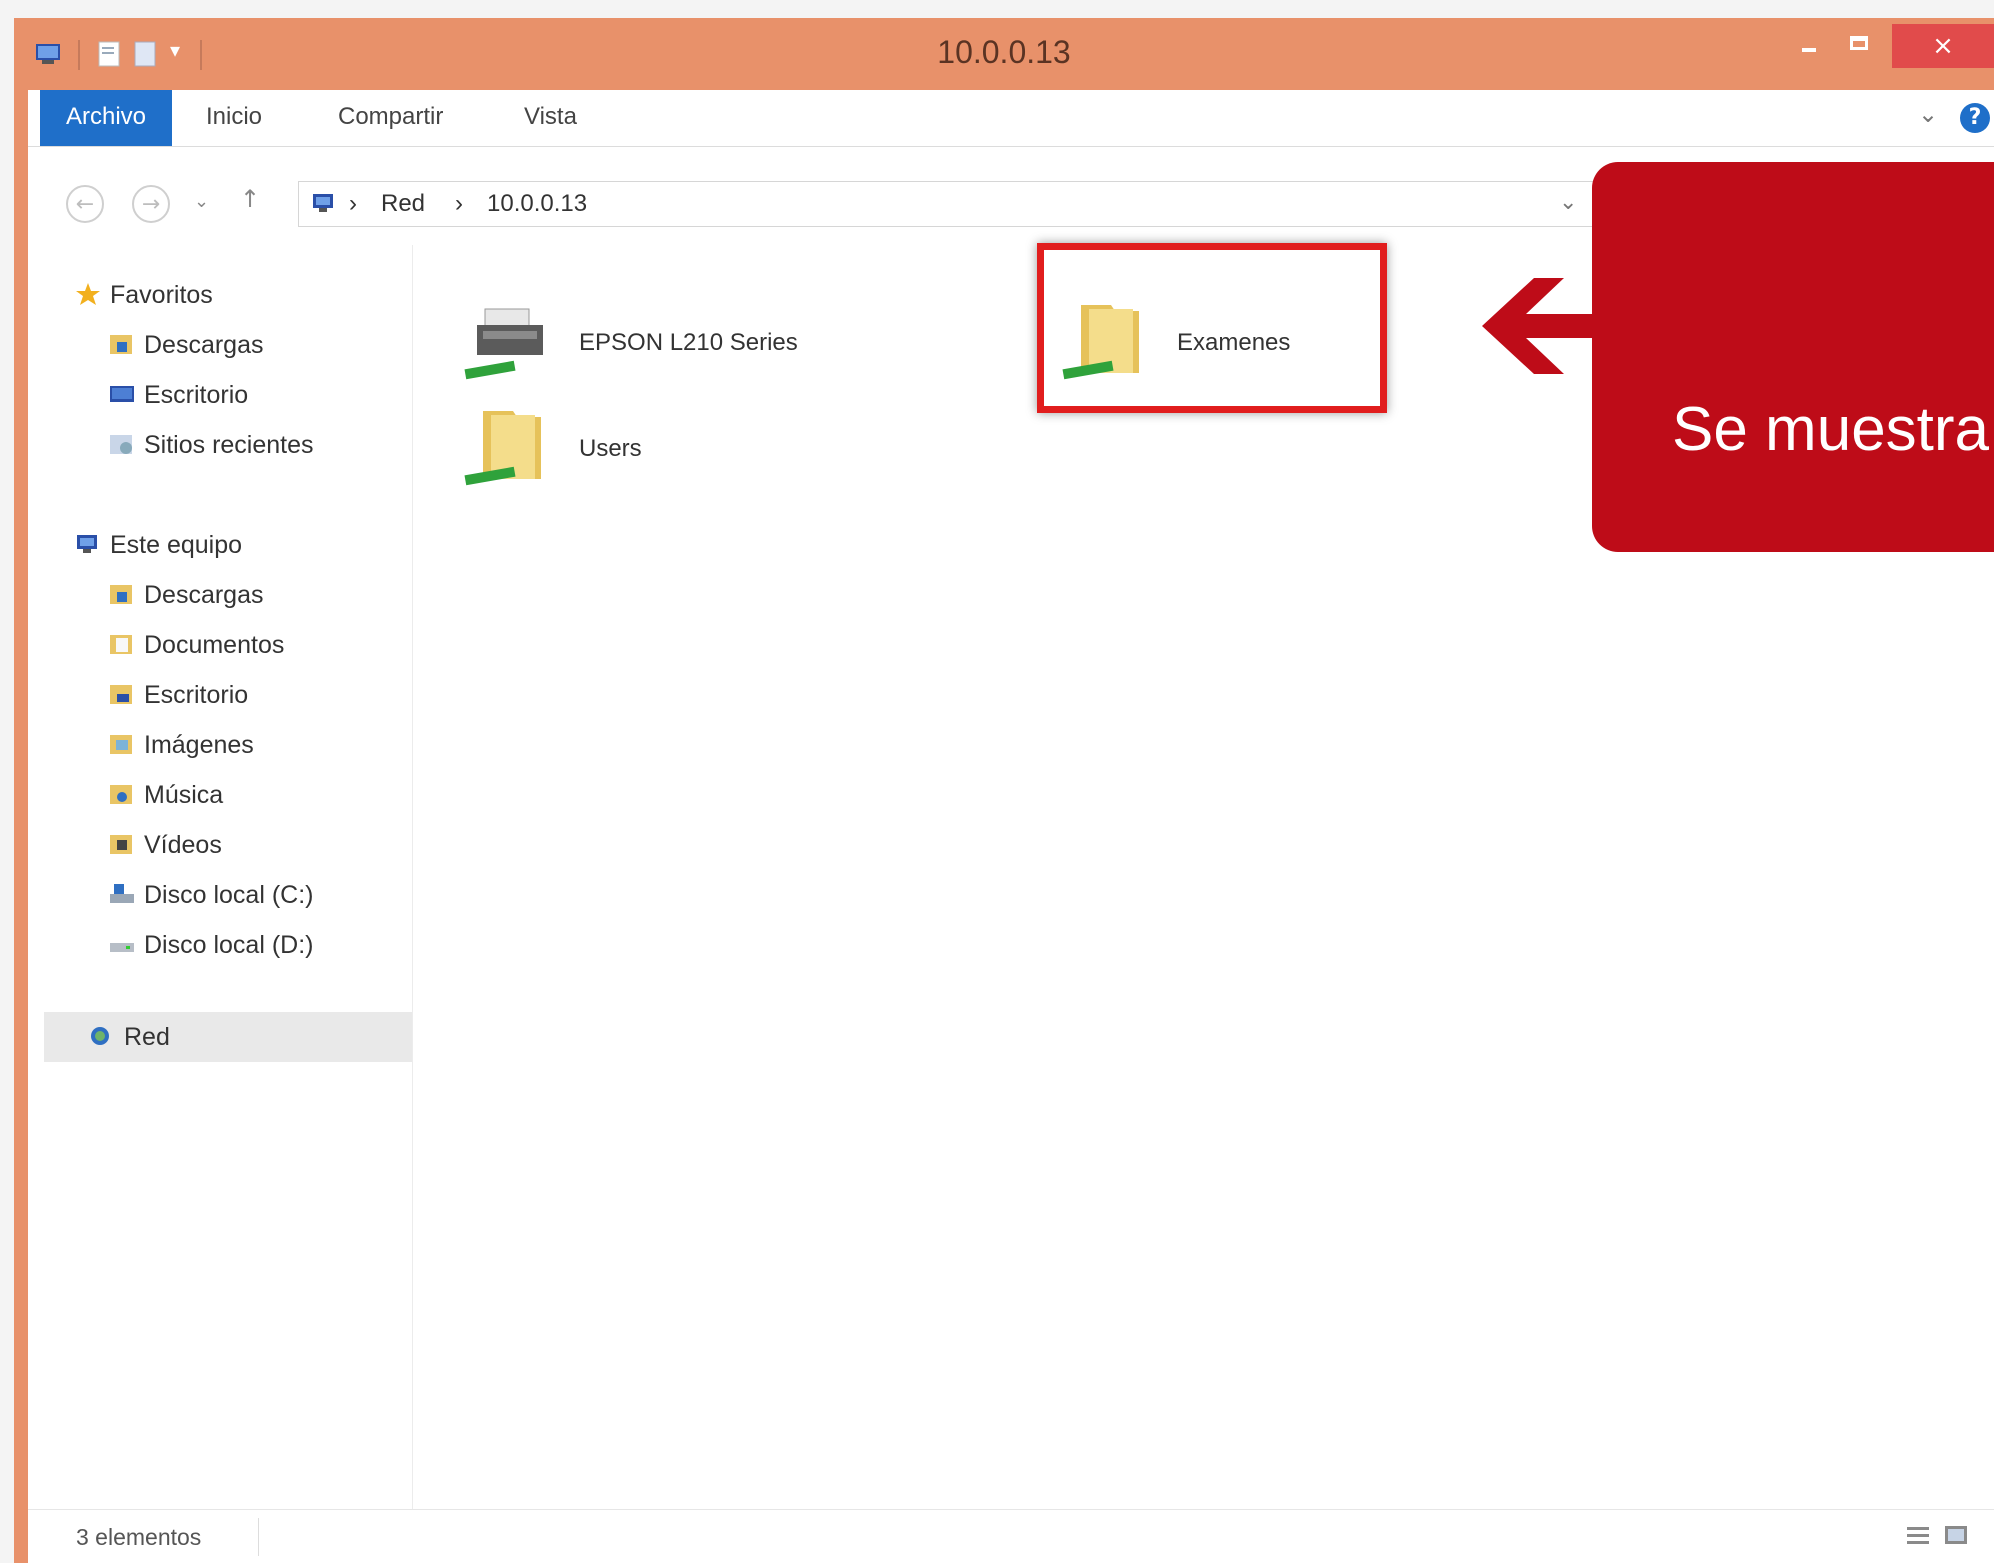  Describe the element at coordinates (139, 1537) in the screenshot. I see `item-count: 3 elementos` at that location.